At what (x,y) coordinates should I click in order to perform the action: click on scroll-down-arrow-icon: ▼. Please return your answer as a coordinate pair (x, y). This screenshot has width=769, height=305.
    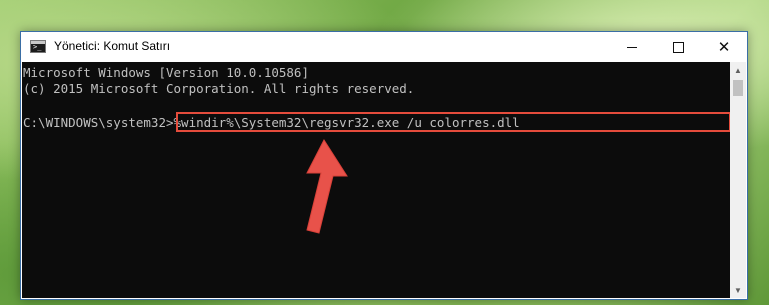
    Looking at the image, I should click on (738, 290).